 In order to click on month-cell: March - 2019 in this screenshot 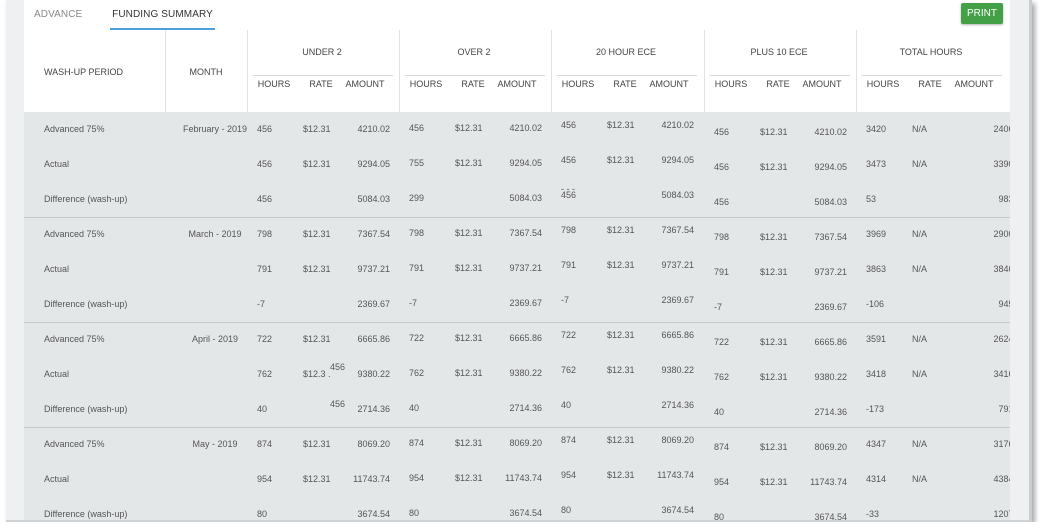, I will do `click(215, 234)`.